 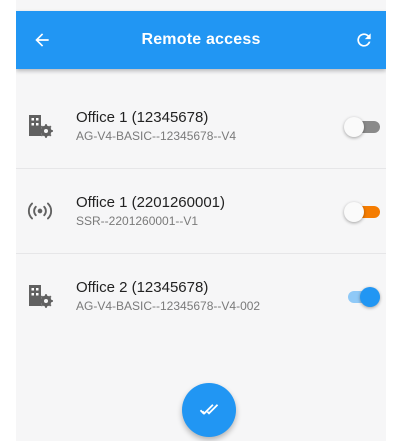 What do you see at coordinates (137, 221) in the screenshot?
I see `device-id: SSR--2201260001--V1` at bounding box center [137, 221].